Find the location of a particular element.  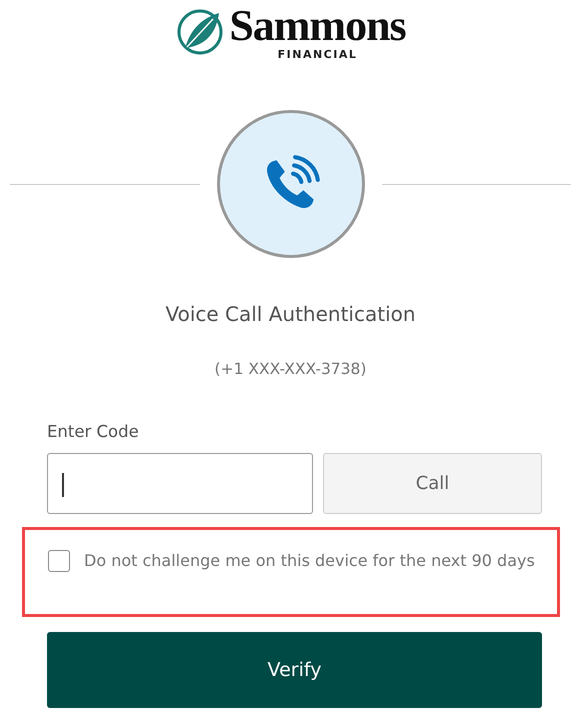

brand-name: Sammons is located at coordinates (317, 26).